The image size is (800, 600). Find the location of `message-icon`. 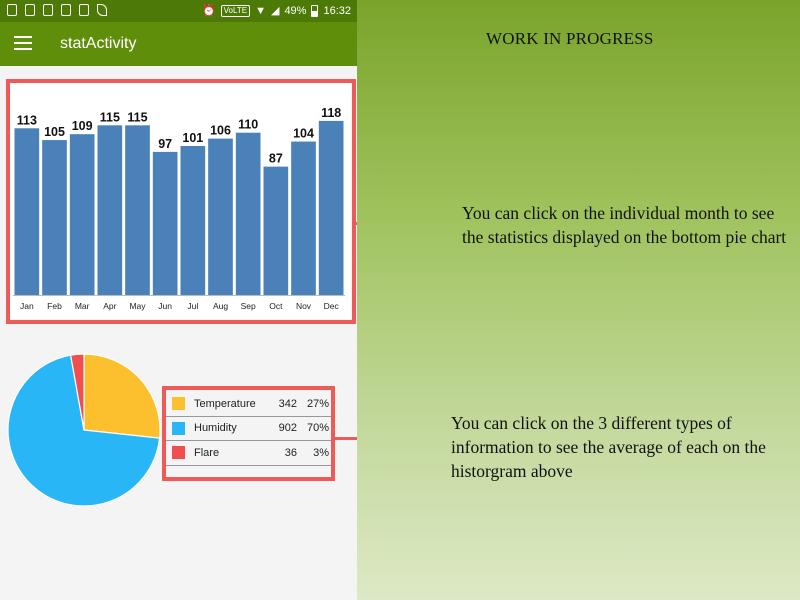

message-icon is located at coordinates (12, 10).